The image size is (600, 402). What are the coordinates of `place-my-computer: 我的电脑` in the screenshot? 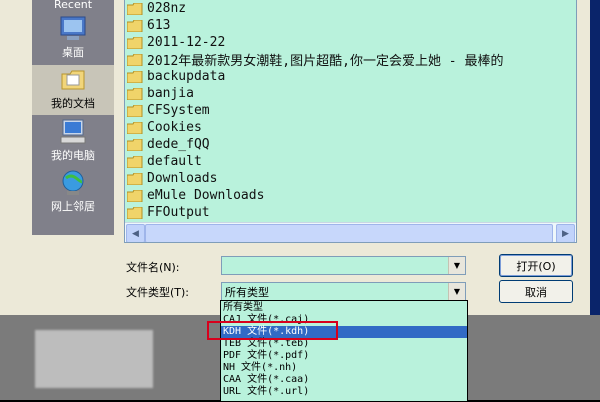 It's located at (73, 142).